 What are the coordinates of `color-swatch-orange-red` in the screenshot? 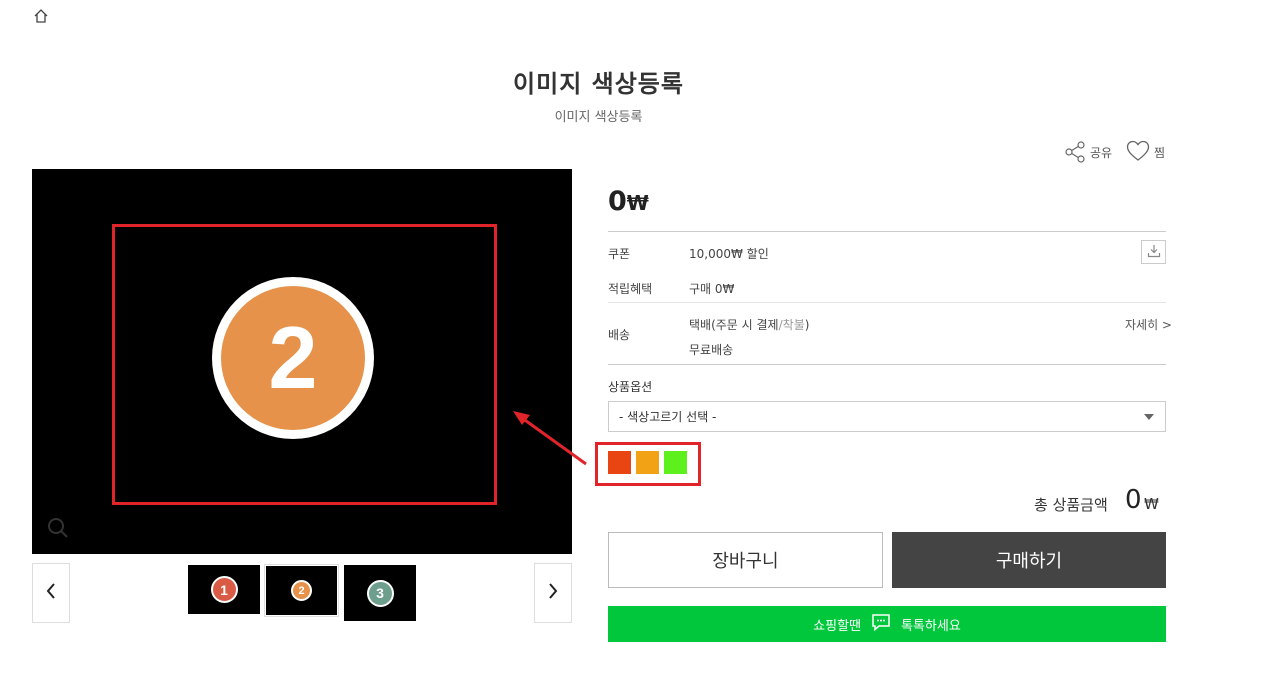 It's located at (619, 462).